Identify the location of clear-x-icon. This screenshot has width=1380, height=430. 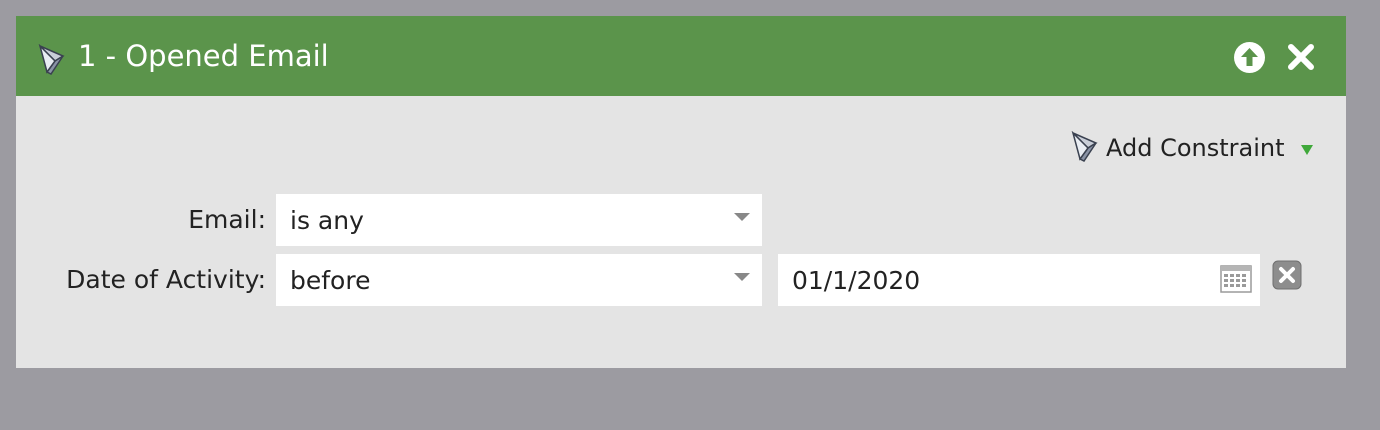
(1287, 275).